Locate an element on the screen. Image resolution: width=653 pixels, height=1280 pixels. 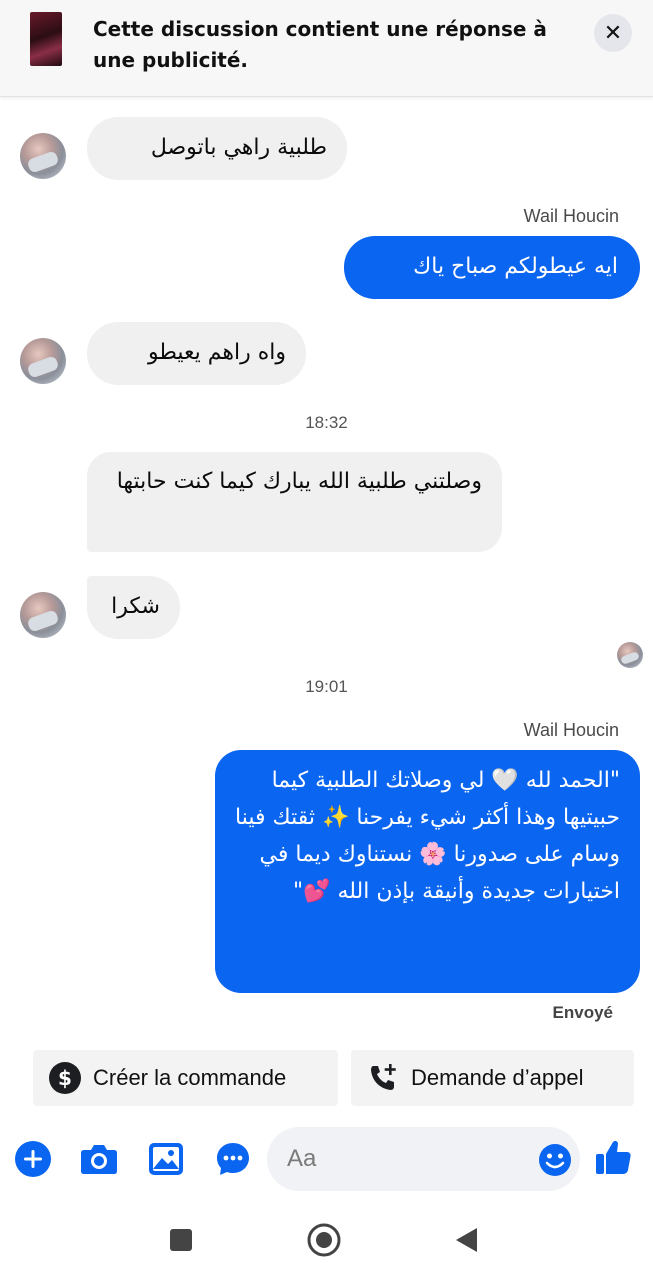
call-request-button: Demande d’appel is located at coordinates (492, 1078).